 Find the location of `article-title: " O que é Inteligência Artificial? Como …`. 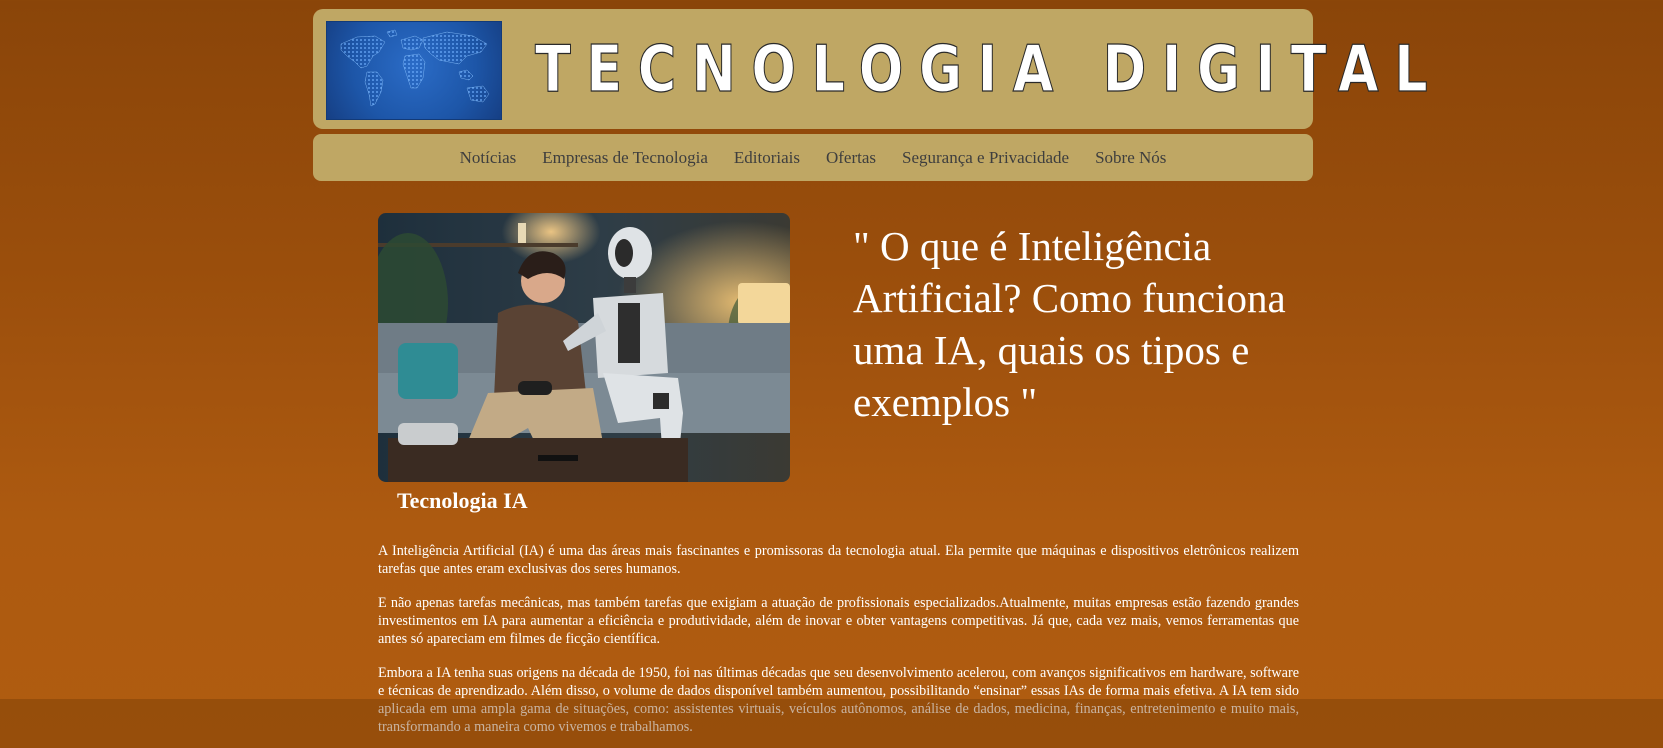

article-title: " O que é Inteligência Artificial? Como … is located at coordinates (1069, 324).